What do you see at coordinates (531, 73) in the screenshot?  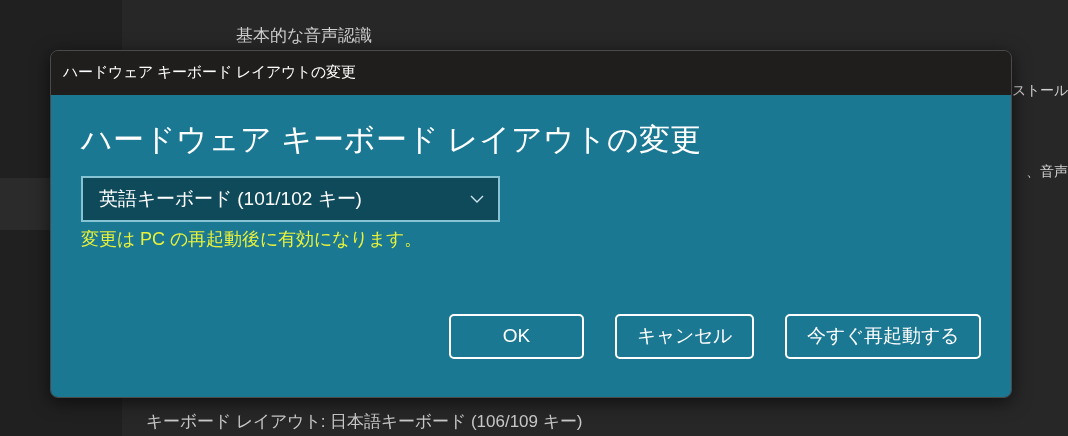 I see `dialog-title: ハードウェア キーボード レイアウトの変更` at bounding box center [531, 73].